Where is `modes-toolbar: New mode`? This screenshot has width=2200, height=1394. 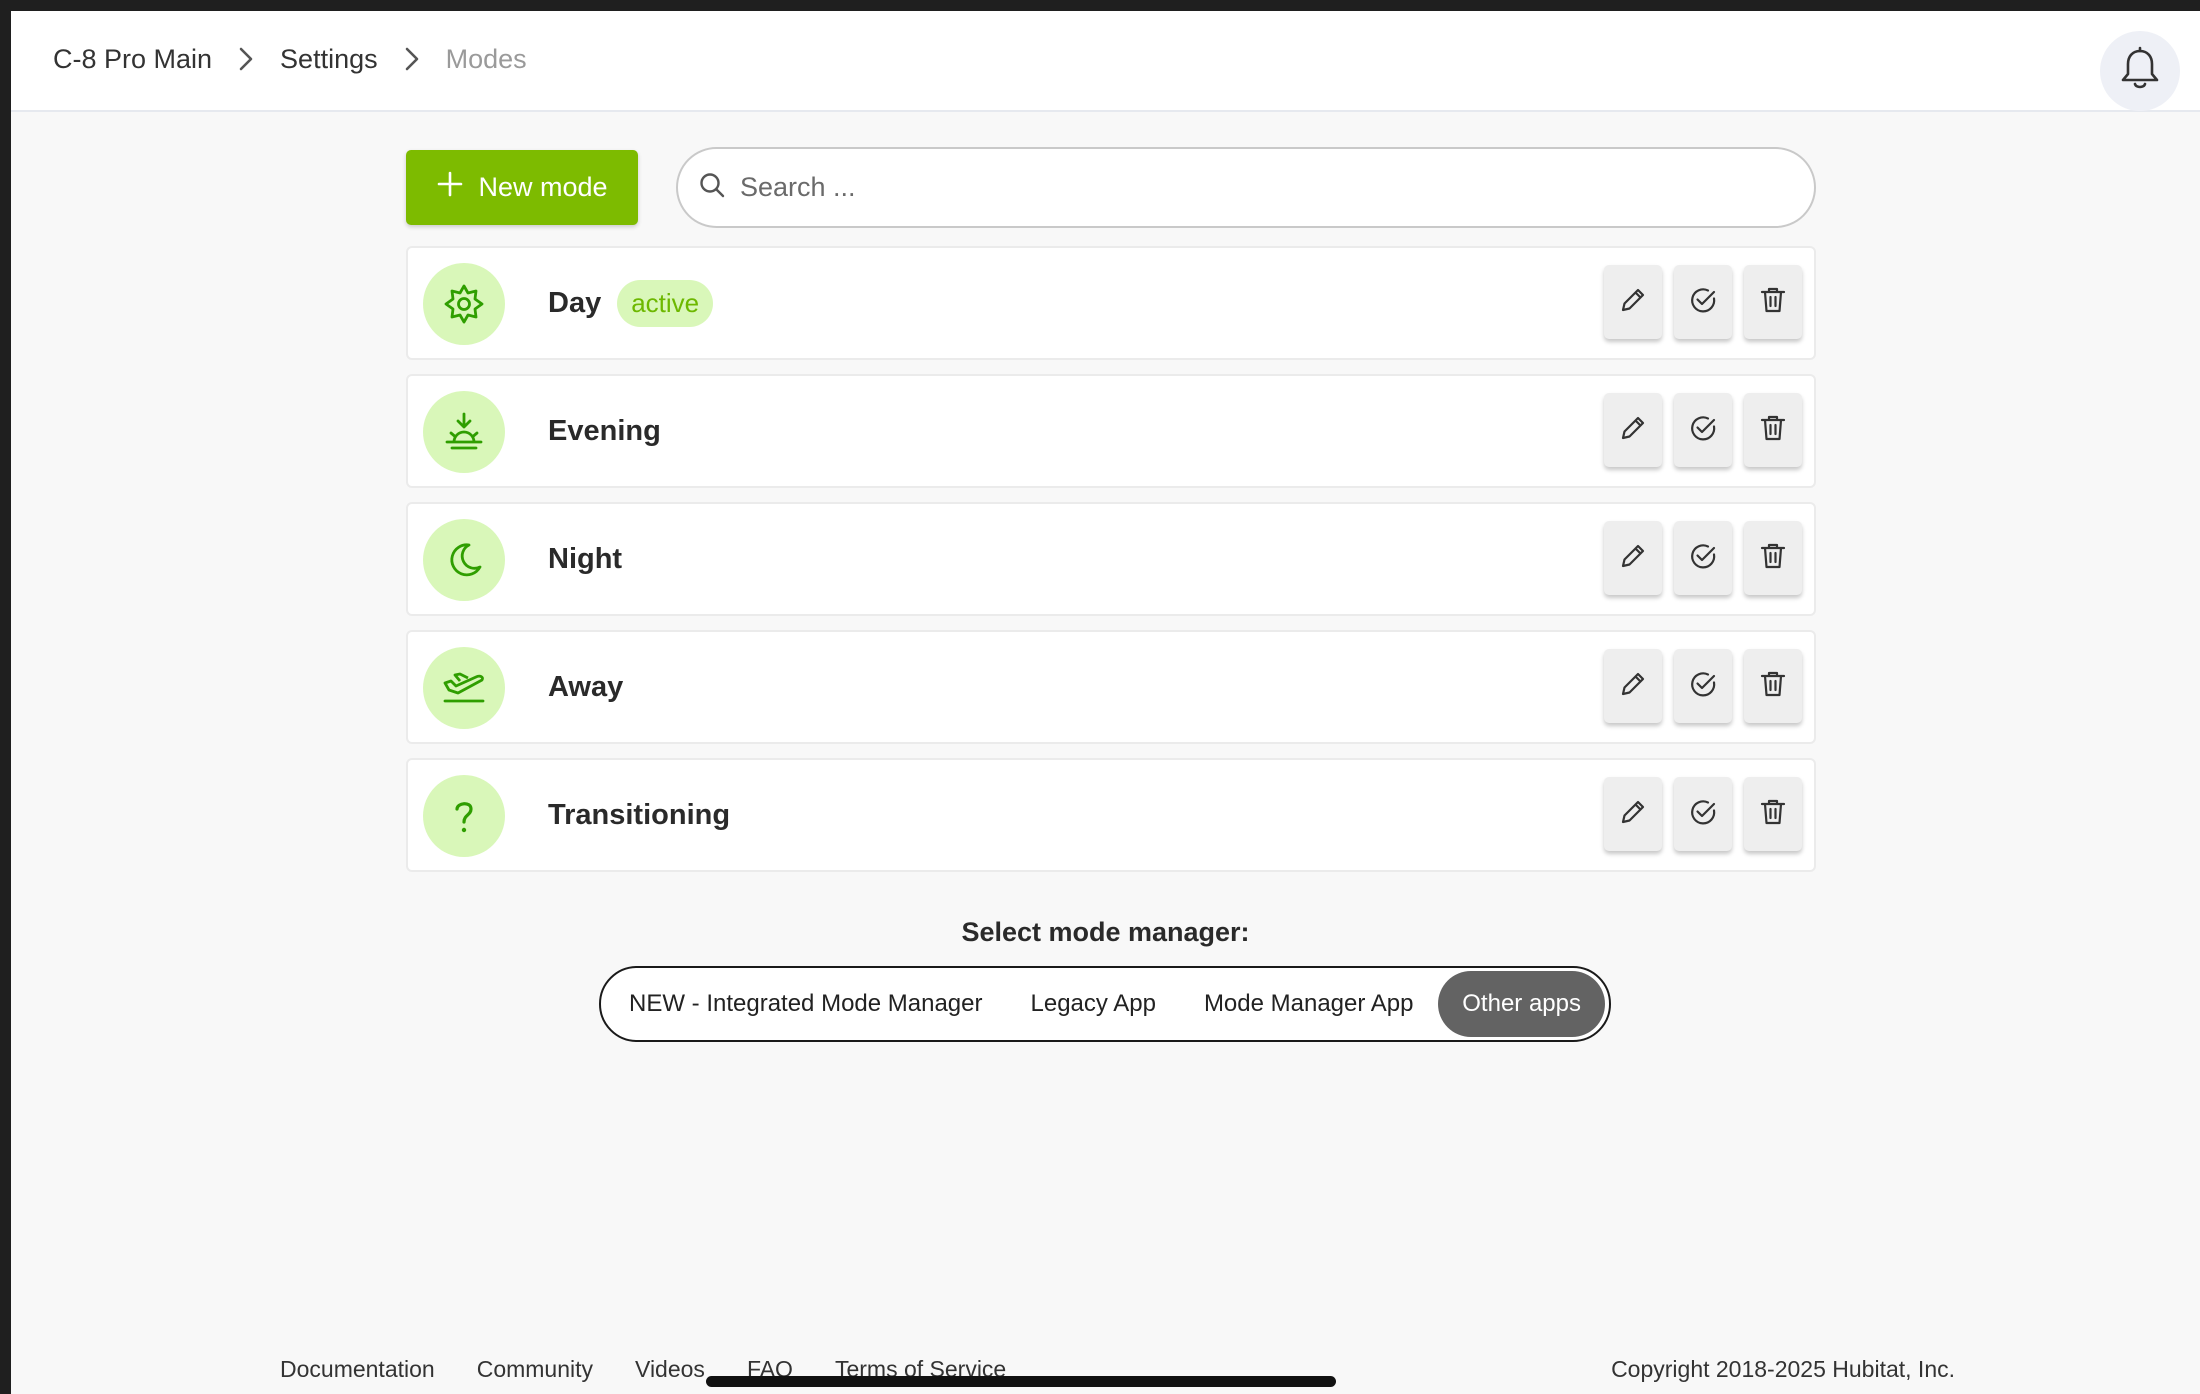
modes-toolbar: New mode is located at coordinates (1111, 185).